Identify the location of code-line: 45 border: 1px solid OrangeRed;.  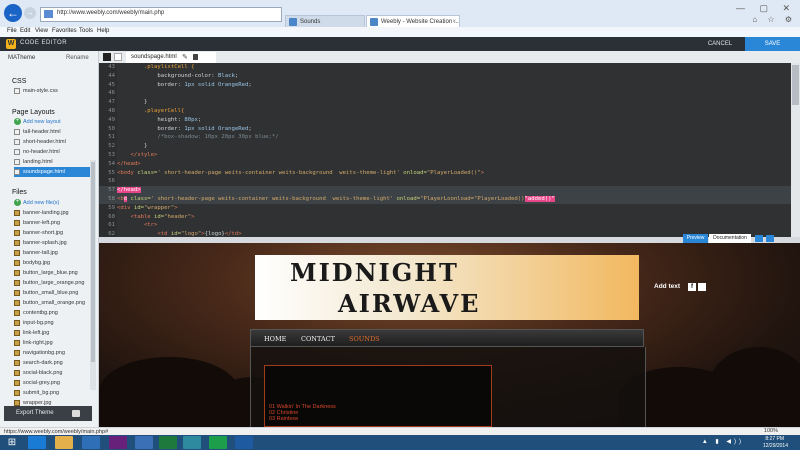
(445, 85).